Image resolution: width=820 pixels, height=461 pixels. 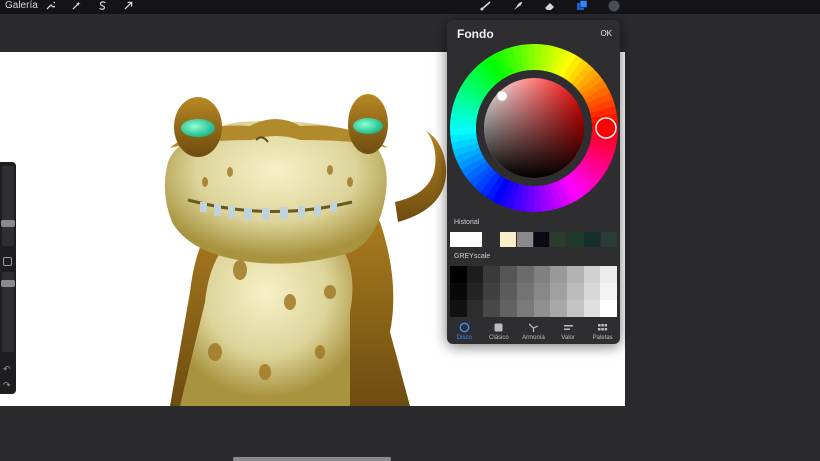 I want to click on tab-paletas: Paletas, so click(x=602, y=332).